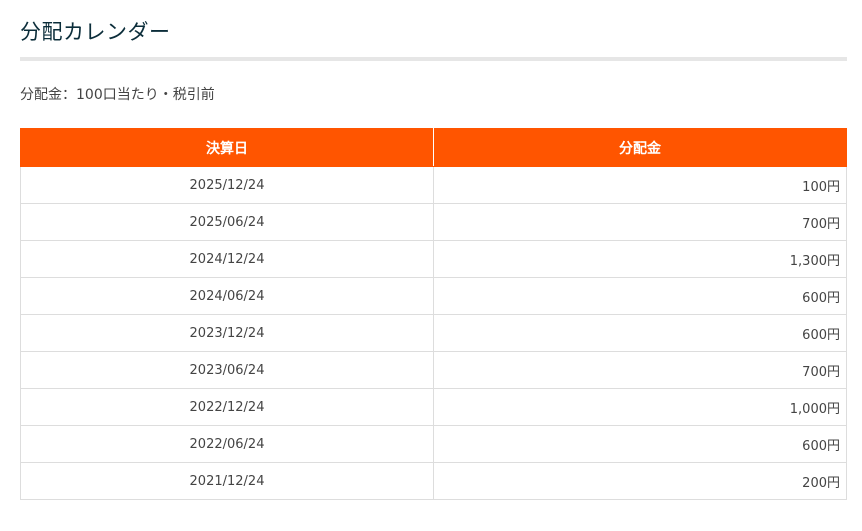 Image resolution: width=862 pixels, height=531 pixels. Describe the element at coordinates (227, 147) in the screenshot. I see `header-settlement-date: 決算日` at that location.